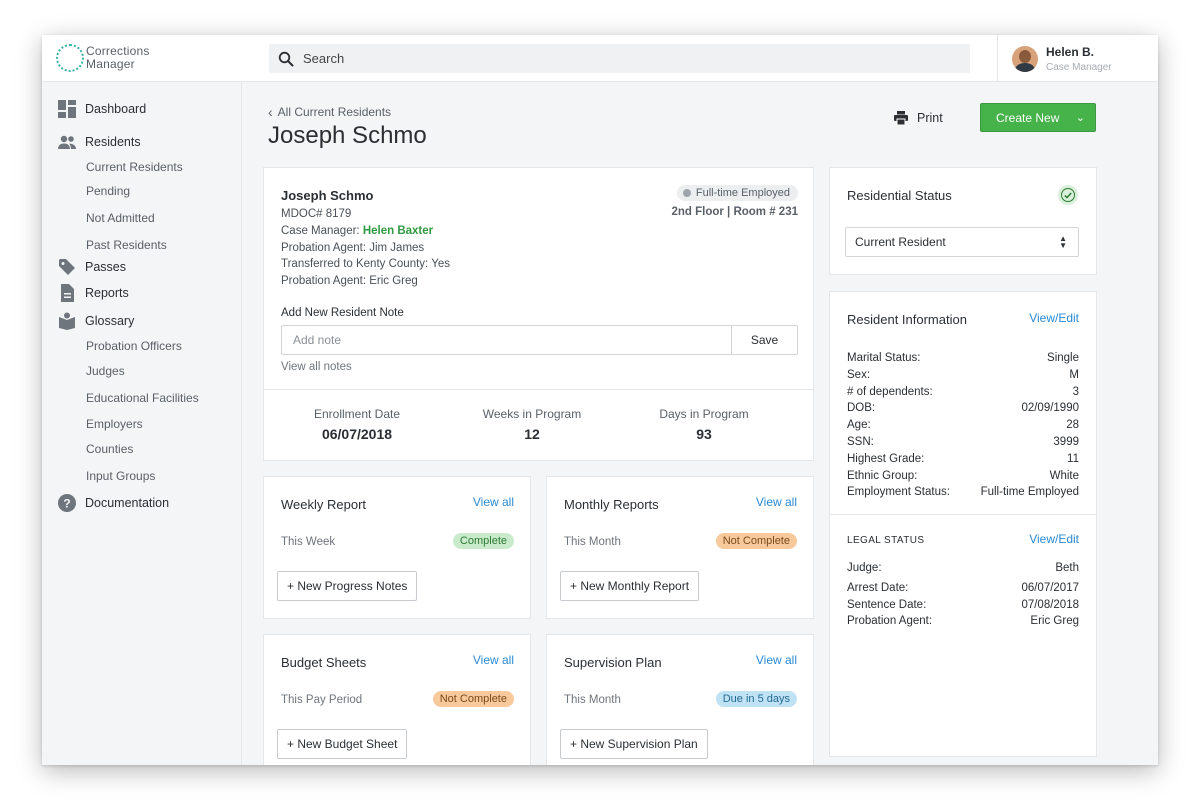 This screenshot has height=800, width=1200. I want to click on page-title: Joseph Schmo, so click(347, 135).